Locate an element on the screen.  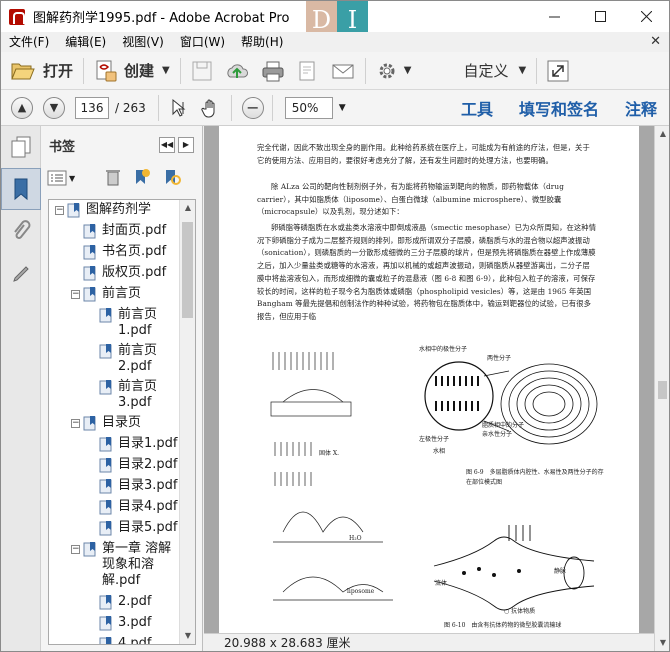
expand-icon is located at coordinates (558, 70).